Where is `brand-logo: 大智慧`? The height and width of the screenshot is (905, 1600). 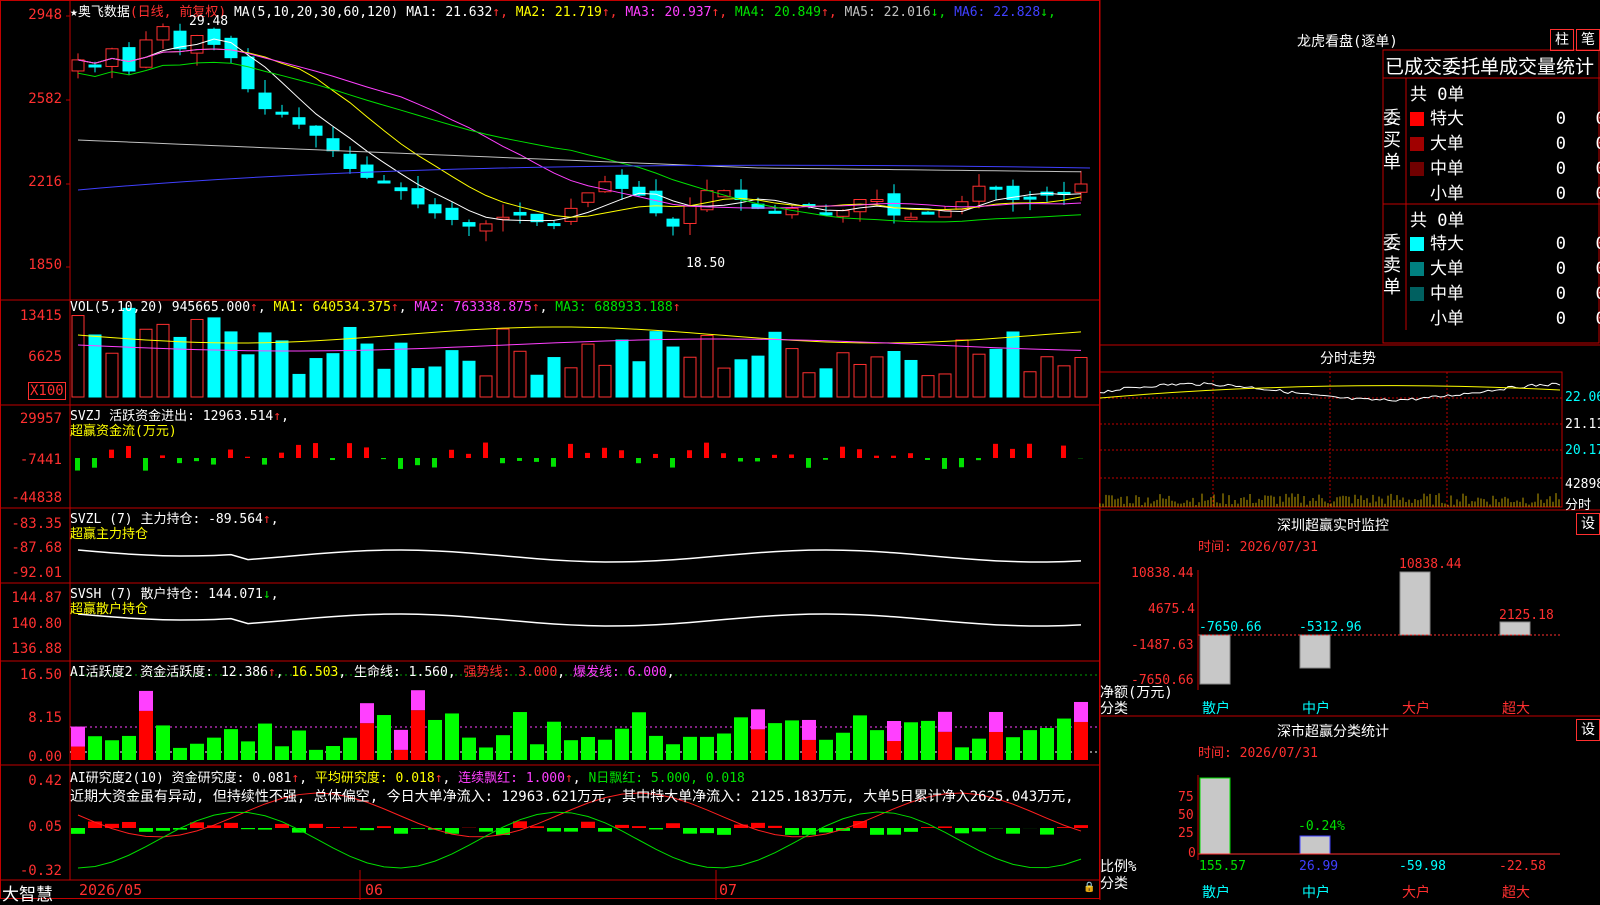 brand-logo: 大智慧 is located at coordinates (27, 892).